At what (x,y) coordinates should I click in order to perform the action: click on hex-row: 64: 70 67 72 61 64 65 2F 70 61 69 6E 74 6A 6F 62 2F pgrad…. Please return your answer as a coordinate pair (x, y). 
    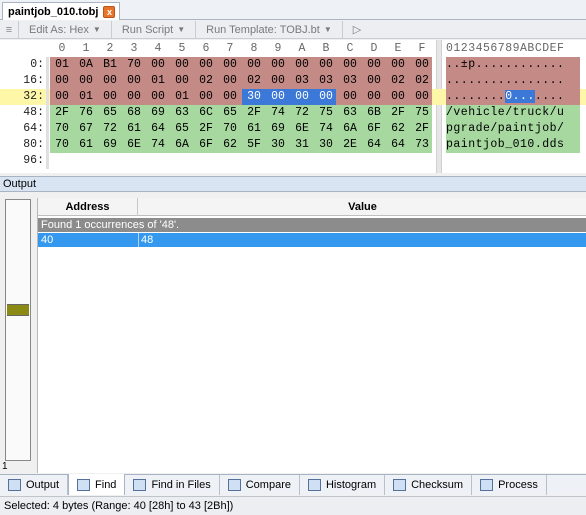
    Looking at the image, I should click on (293, 129).